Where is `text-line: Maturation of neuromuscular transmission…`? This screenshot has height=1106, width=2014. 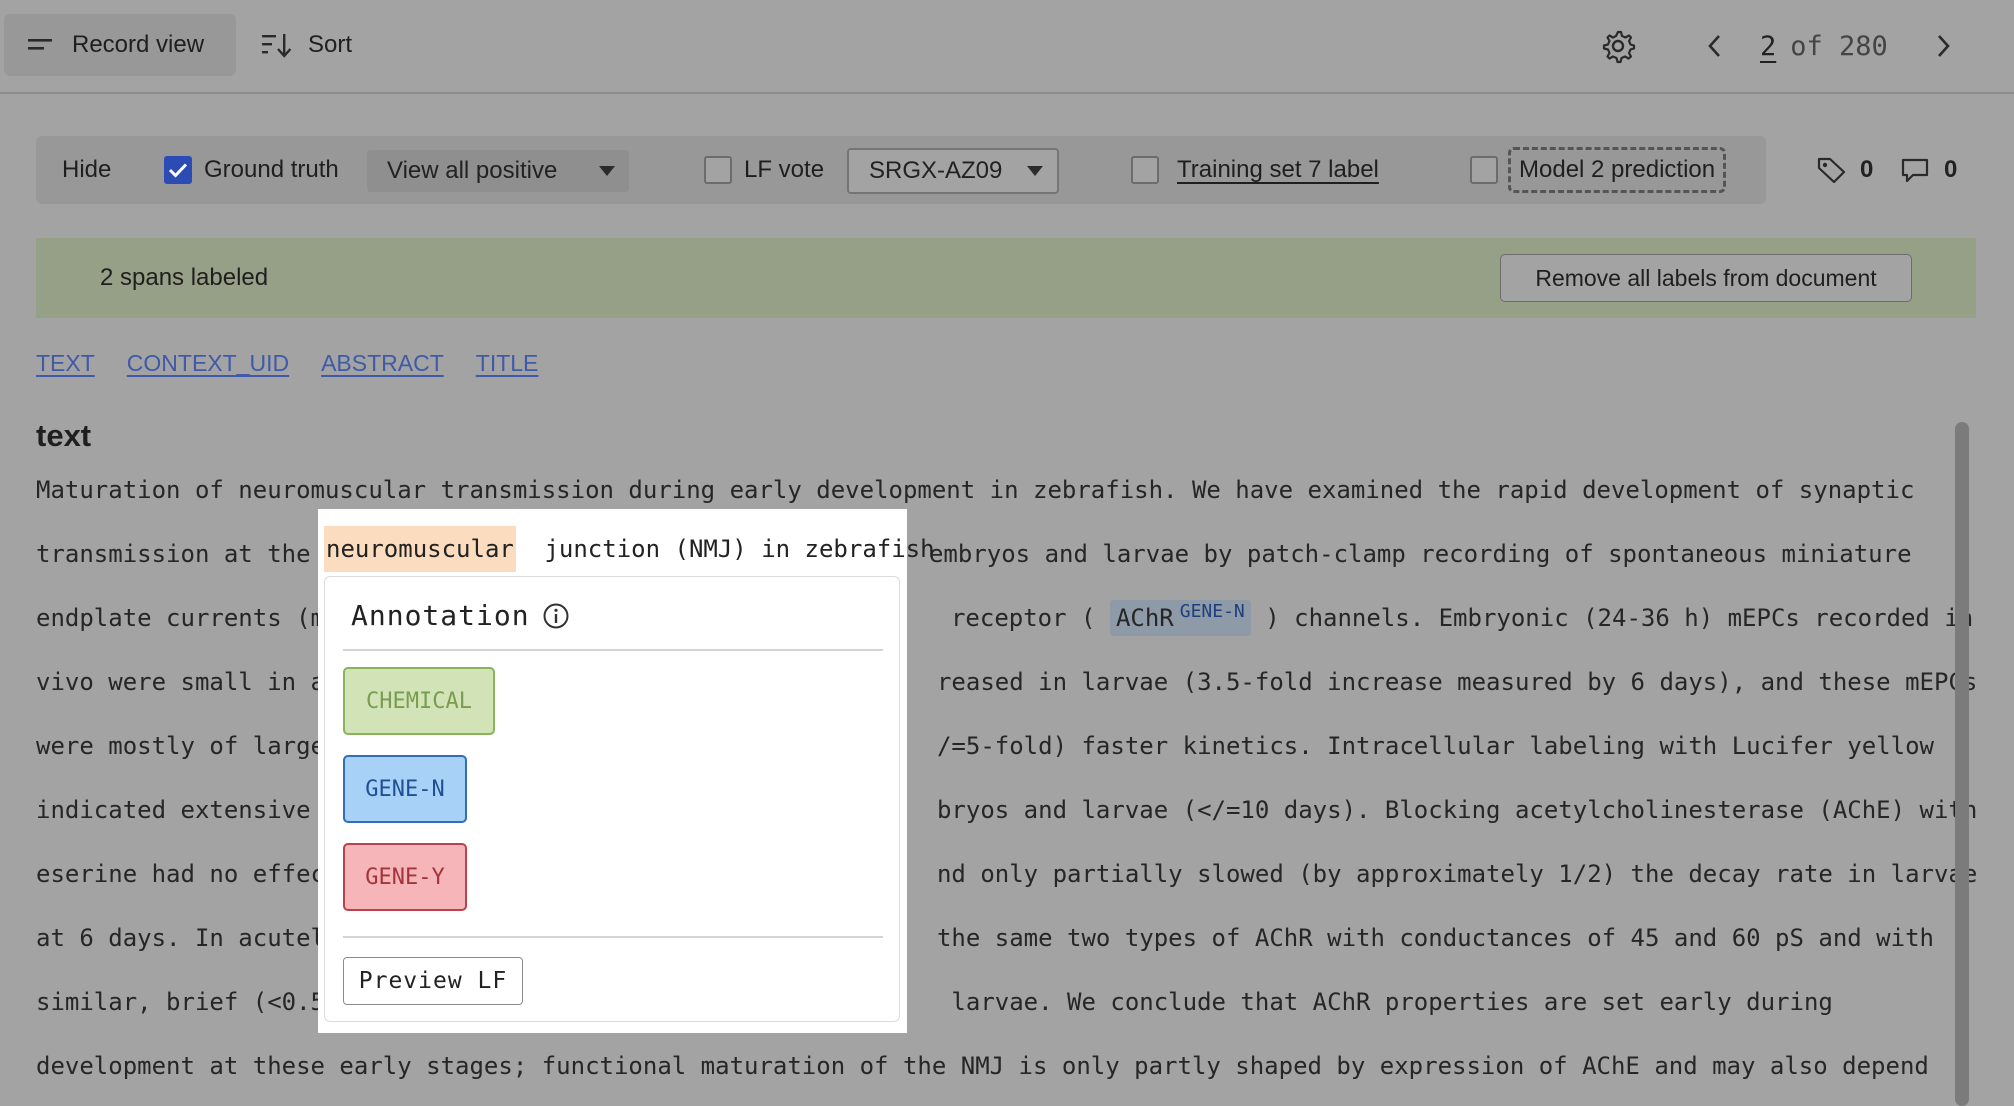 text-line: Maturation of neuromuscular transmission… is located at coordinates (975, 490).